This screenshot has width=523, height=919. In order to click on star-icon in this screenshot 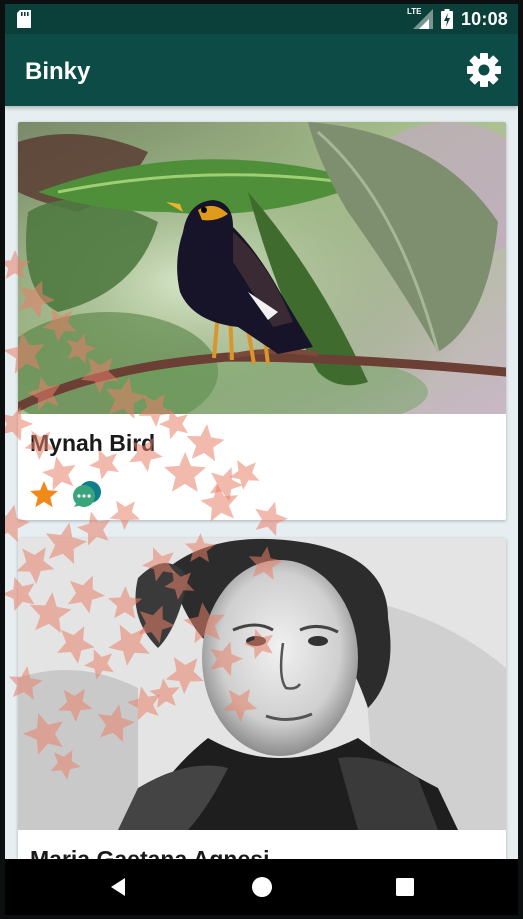, I will do `click(44, 495)`.